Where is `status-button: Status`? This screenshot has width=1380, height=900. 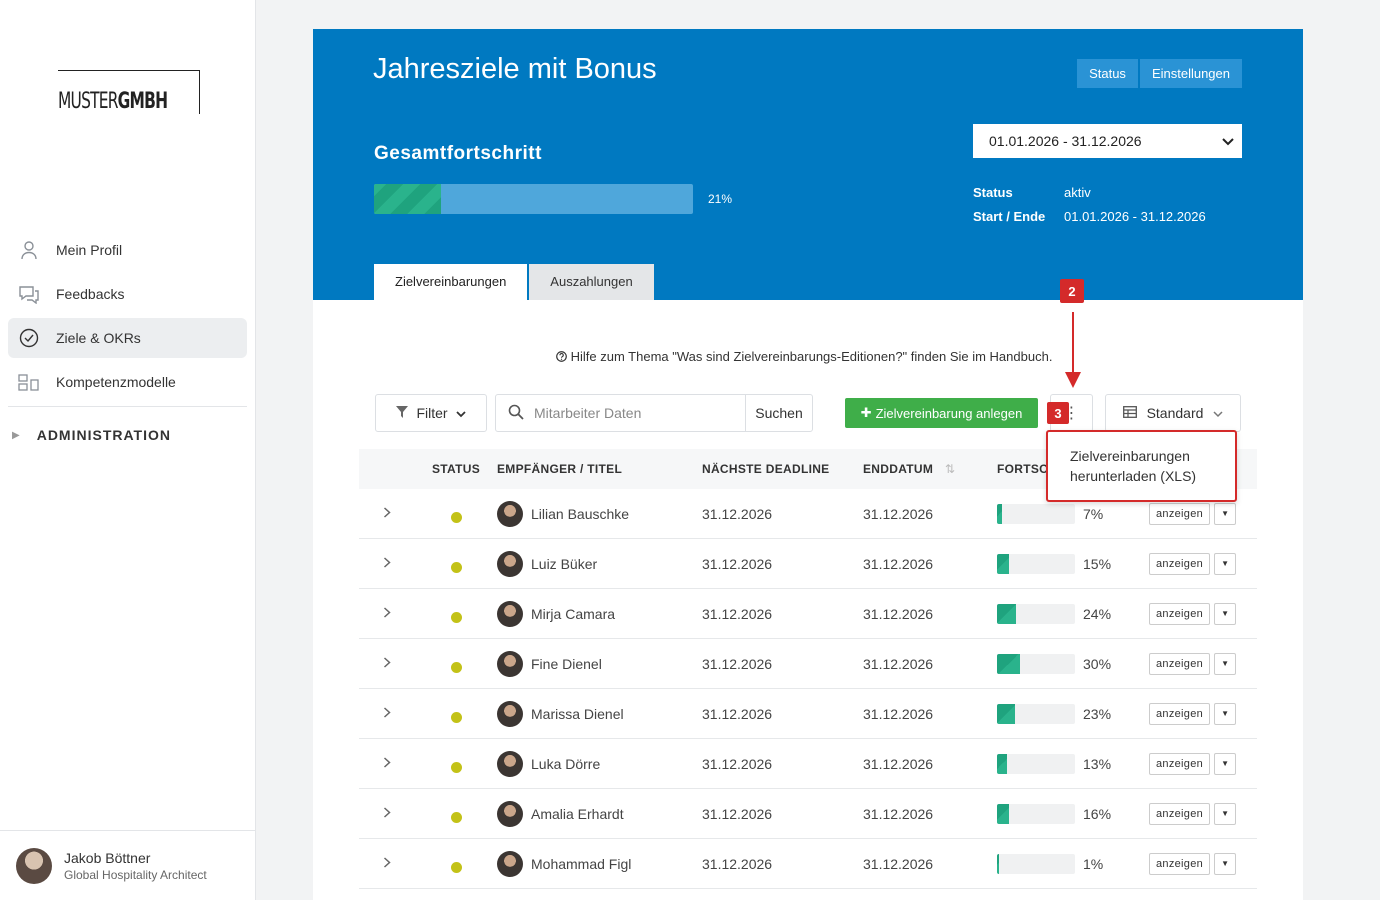 status-button: Status is located at coordinates (1107, 73).